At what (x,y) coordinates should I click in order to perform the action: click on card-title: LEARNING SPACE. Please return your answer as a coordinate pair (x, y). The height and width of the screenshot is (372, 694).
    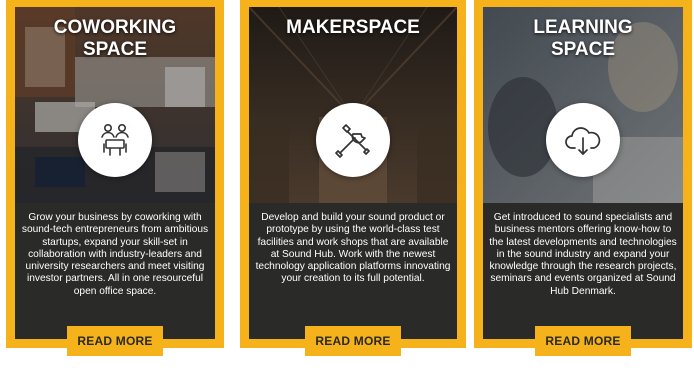
    Looking at the image, I should click on (583, 38).